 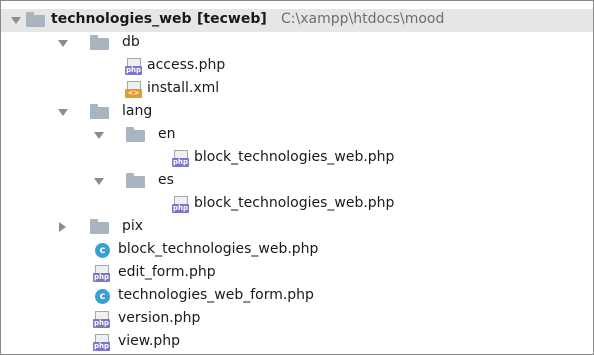 I want to click on file-name: install.xml, so click(x=183, y=88).